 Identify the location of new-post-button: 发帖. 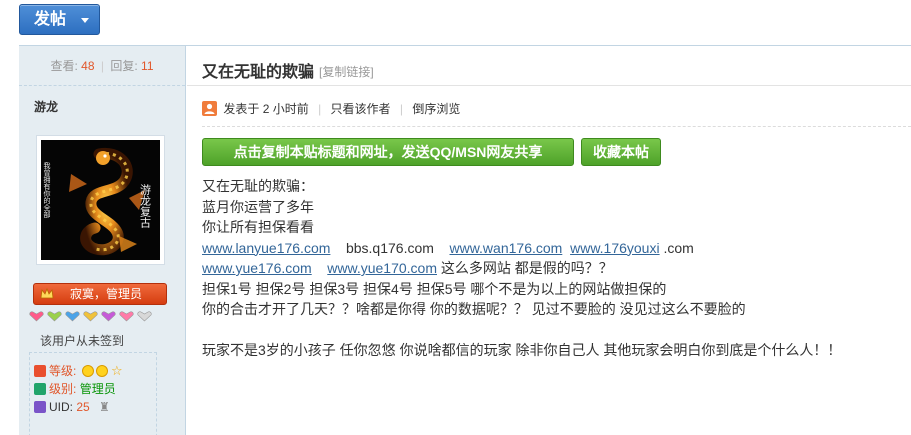
(59, 19).